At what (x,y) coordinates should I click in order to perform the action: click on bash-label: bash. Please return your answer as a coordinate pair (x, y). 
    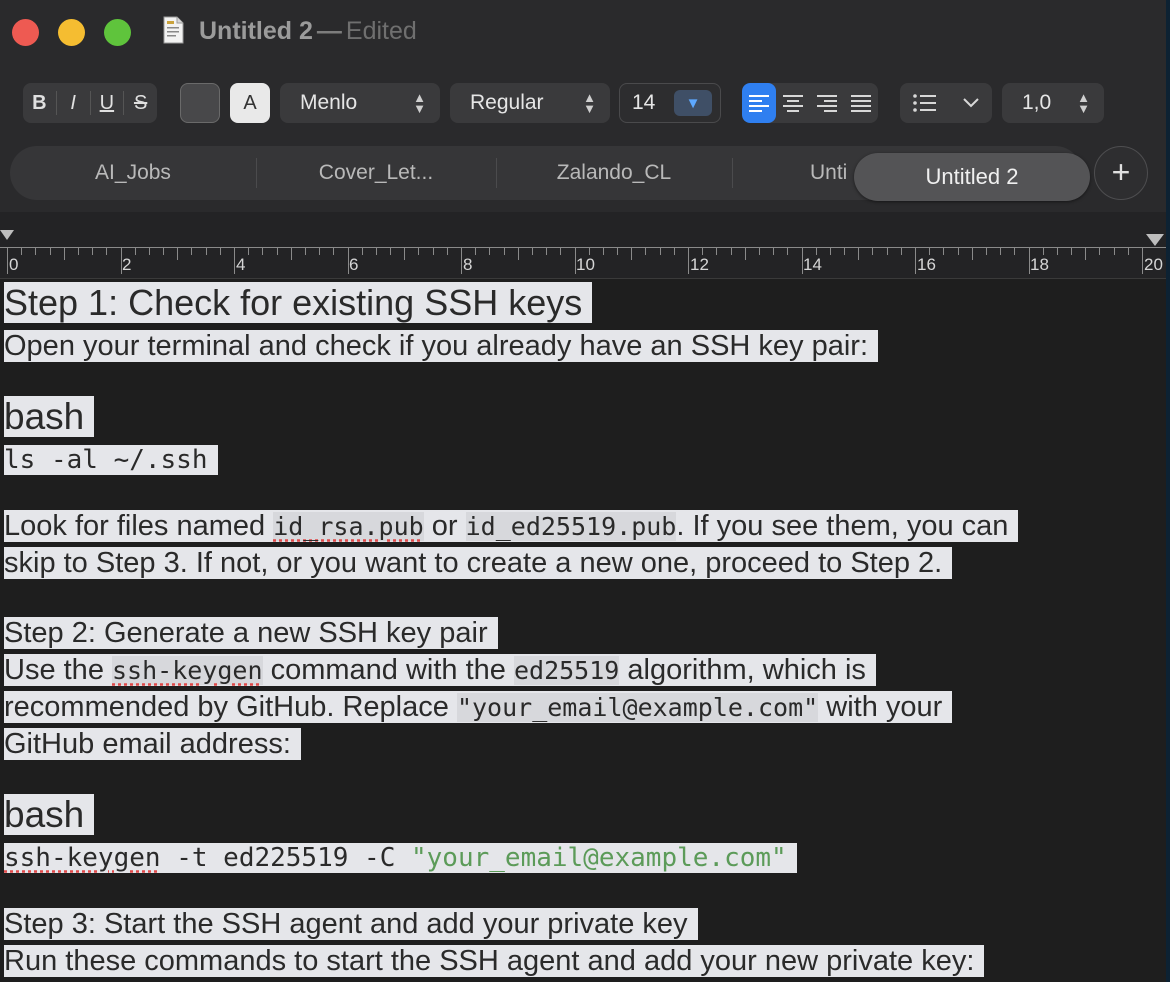
    Looking at the image, I should click on (49, 815).